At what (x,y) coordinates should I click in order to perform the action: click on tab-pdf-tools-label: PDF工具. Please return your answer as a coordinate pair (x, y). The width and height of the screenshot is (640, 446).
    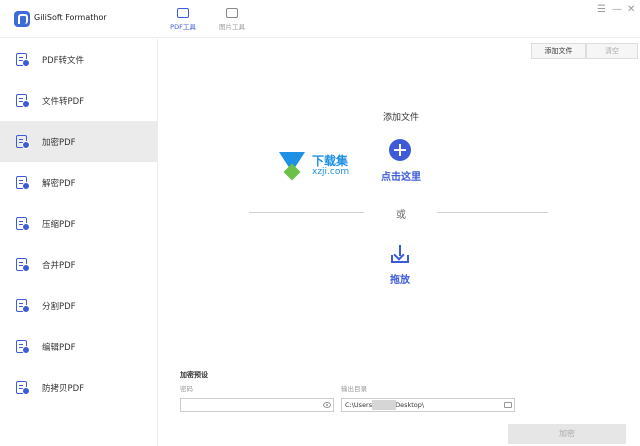
    Looking at the image, I should click on (183, 27).